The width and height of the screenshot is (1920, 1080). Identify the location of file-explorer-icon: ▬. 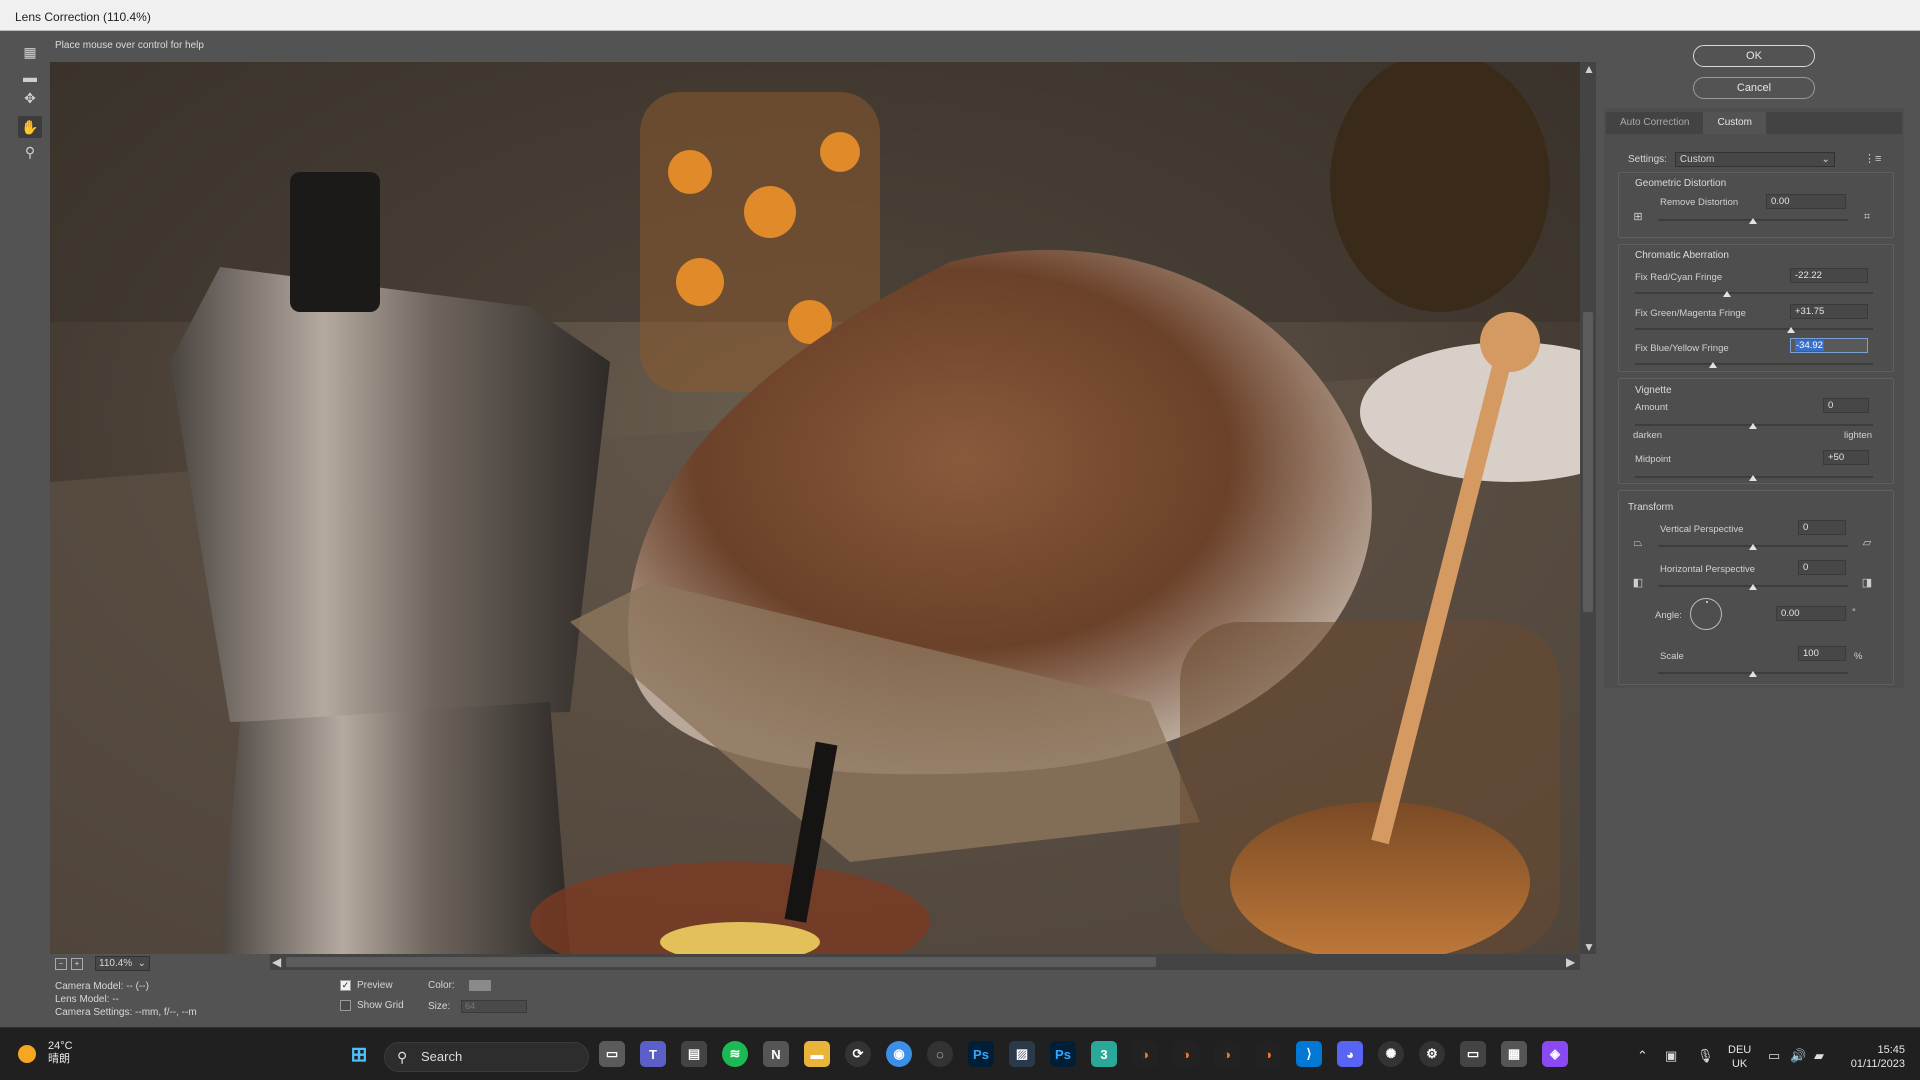
(817, 1054).